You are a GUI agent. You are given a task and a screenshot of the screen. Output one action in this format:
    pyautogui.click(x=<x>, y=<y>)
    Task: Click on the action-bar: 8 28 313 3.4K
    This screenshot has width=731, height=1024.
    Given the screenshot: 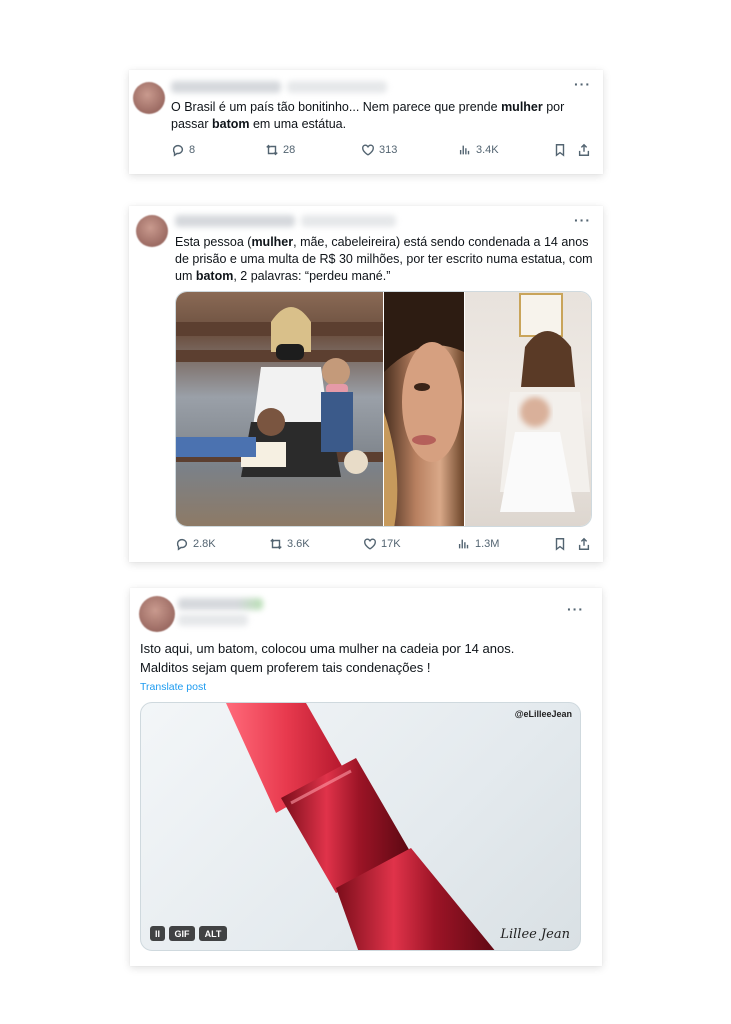 What is the action you would take?
    pyautogui.click(x=381, y=152)
    